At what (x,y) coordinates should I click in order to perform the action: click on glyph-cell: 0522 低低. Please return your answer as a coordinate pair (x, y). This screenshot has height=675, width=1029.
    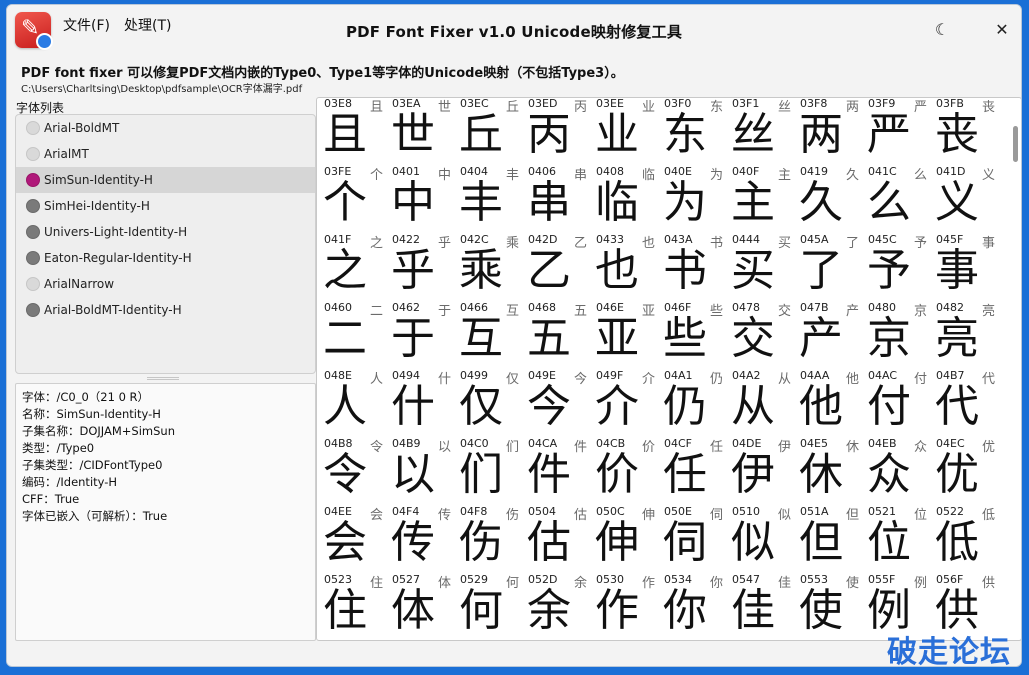
    Looking at the image, I should click on (967, 536).